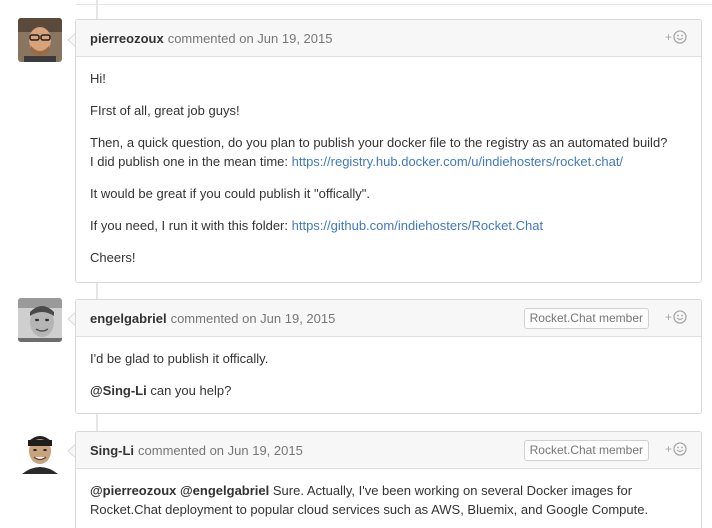  What do you see at coordinates (133, 490) in the screenshot?
I see `mention-link: @pierreozoux` at bounding box center [133, 490].